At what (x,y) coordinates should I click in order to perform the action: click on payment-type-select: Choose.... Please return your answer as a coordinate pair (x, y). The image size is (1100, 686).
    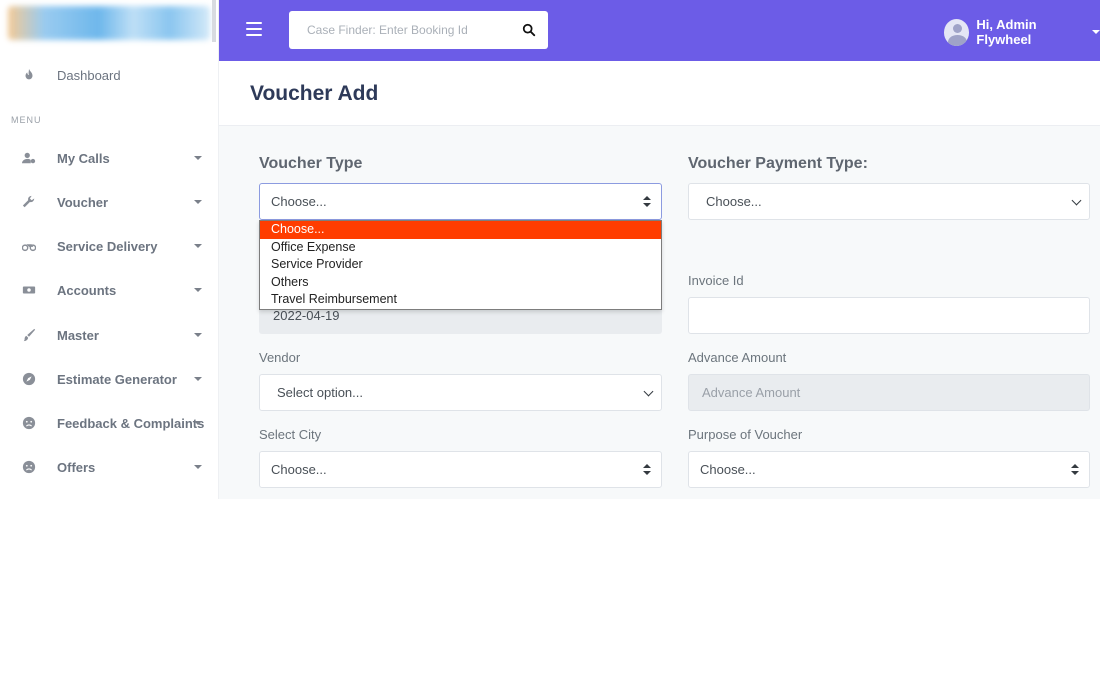
    Looking at the image, I should click on (889, 201).